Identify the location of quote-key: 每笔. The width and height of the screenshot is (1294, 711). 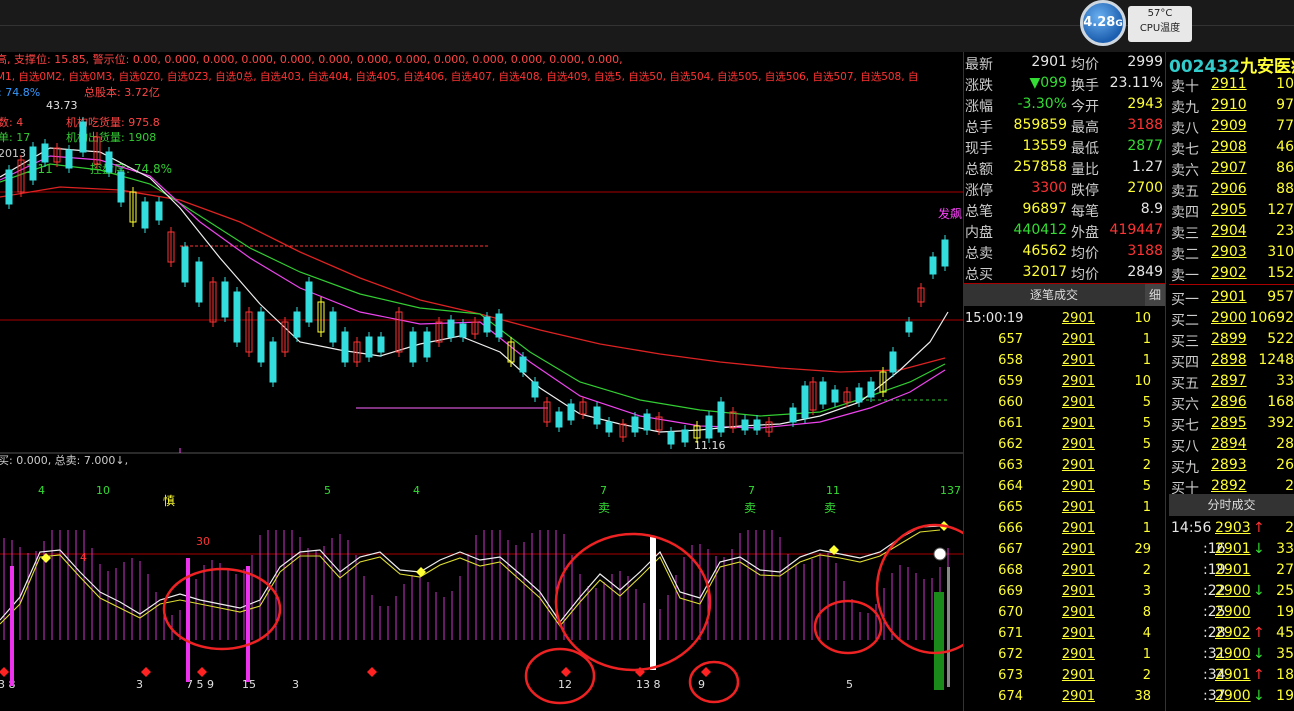
(1085, 212).